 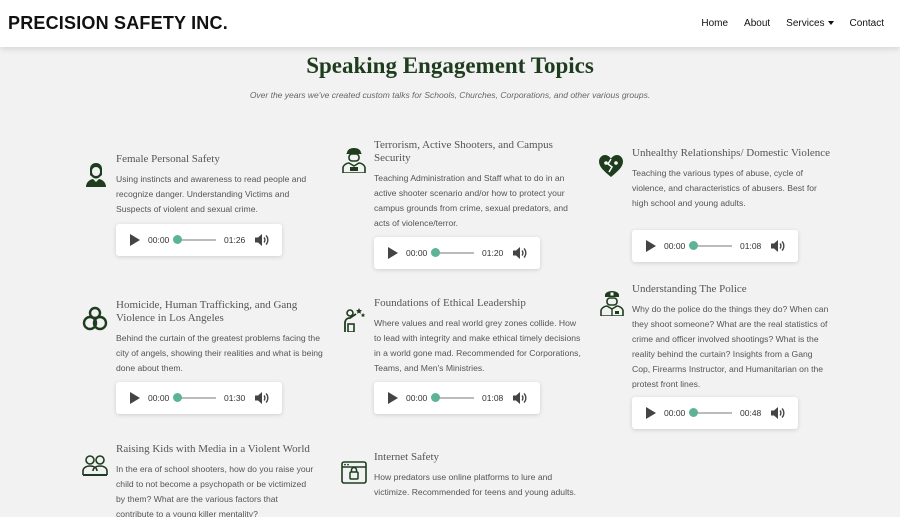 What do you see at coordinates (612, 303) in the screenshot?
I see `police-officer-icon` at bounding box center [612, 303].